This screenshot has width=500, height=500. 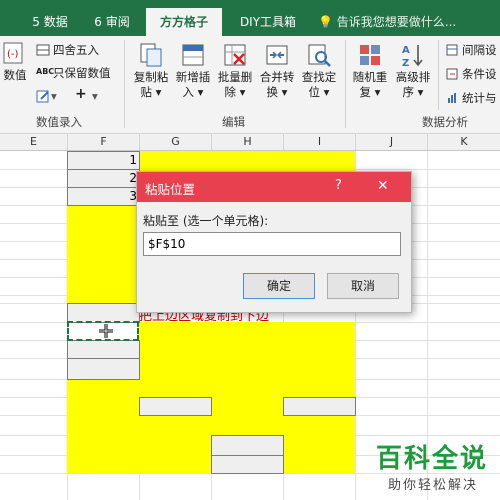 I want to click on cell-h17, so click(x=247, y=445).